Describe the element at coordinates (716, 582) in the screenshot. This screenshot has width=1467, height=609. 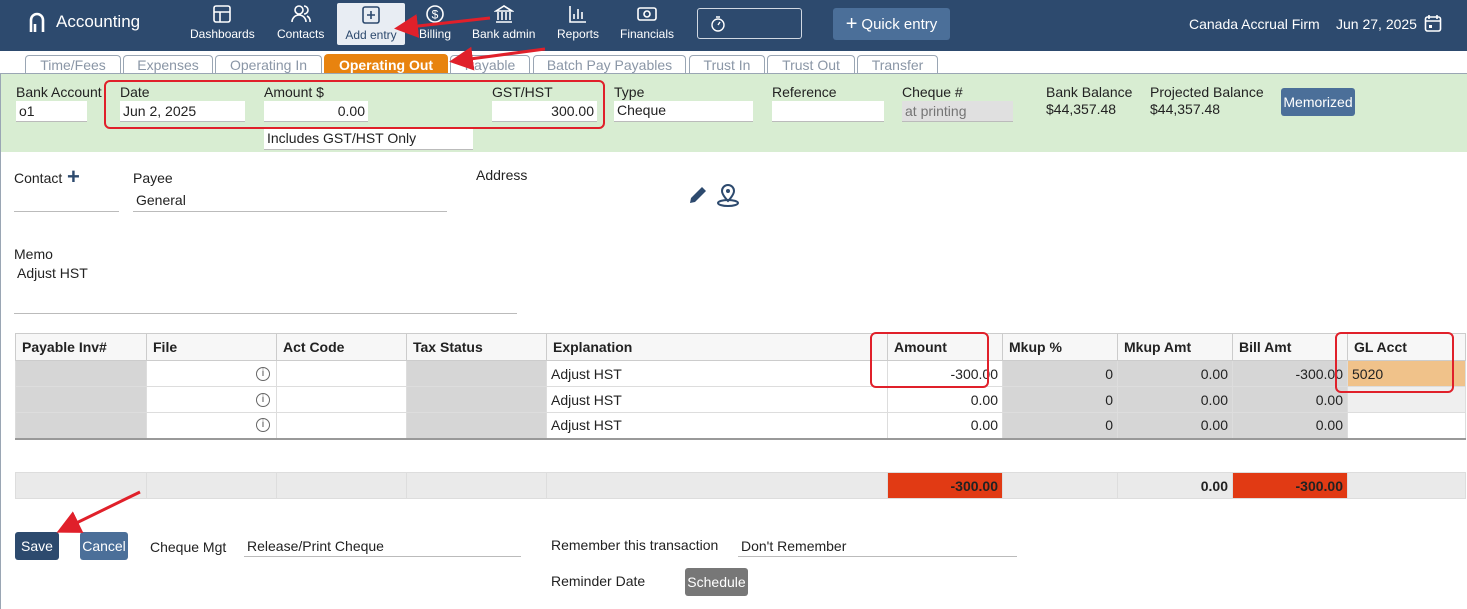
I see `schedule-button: Schedule` at that location.